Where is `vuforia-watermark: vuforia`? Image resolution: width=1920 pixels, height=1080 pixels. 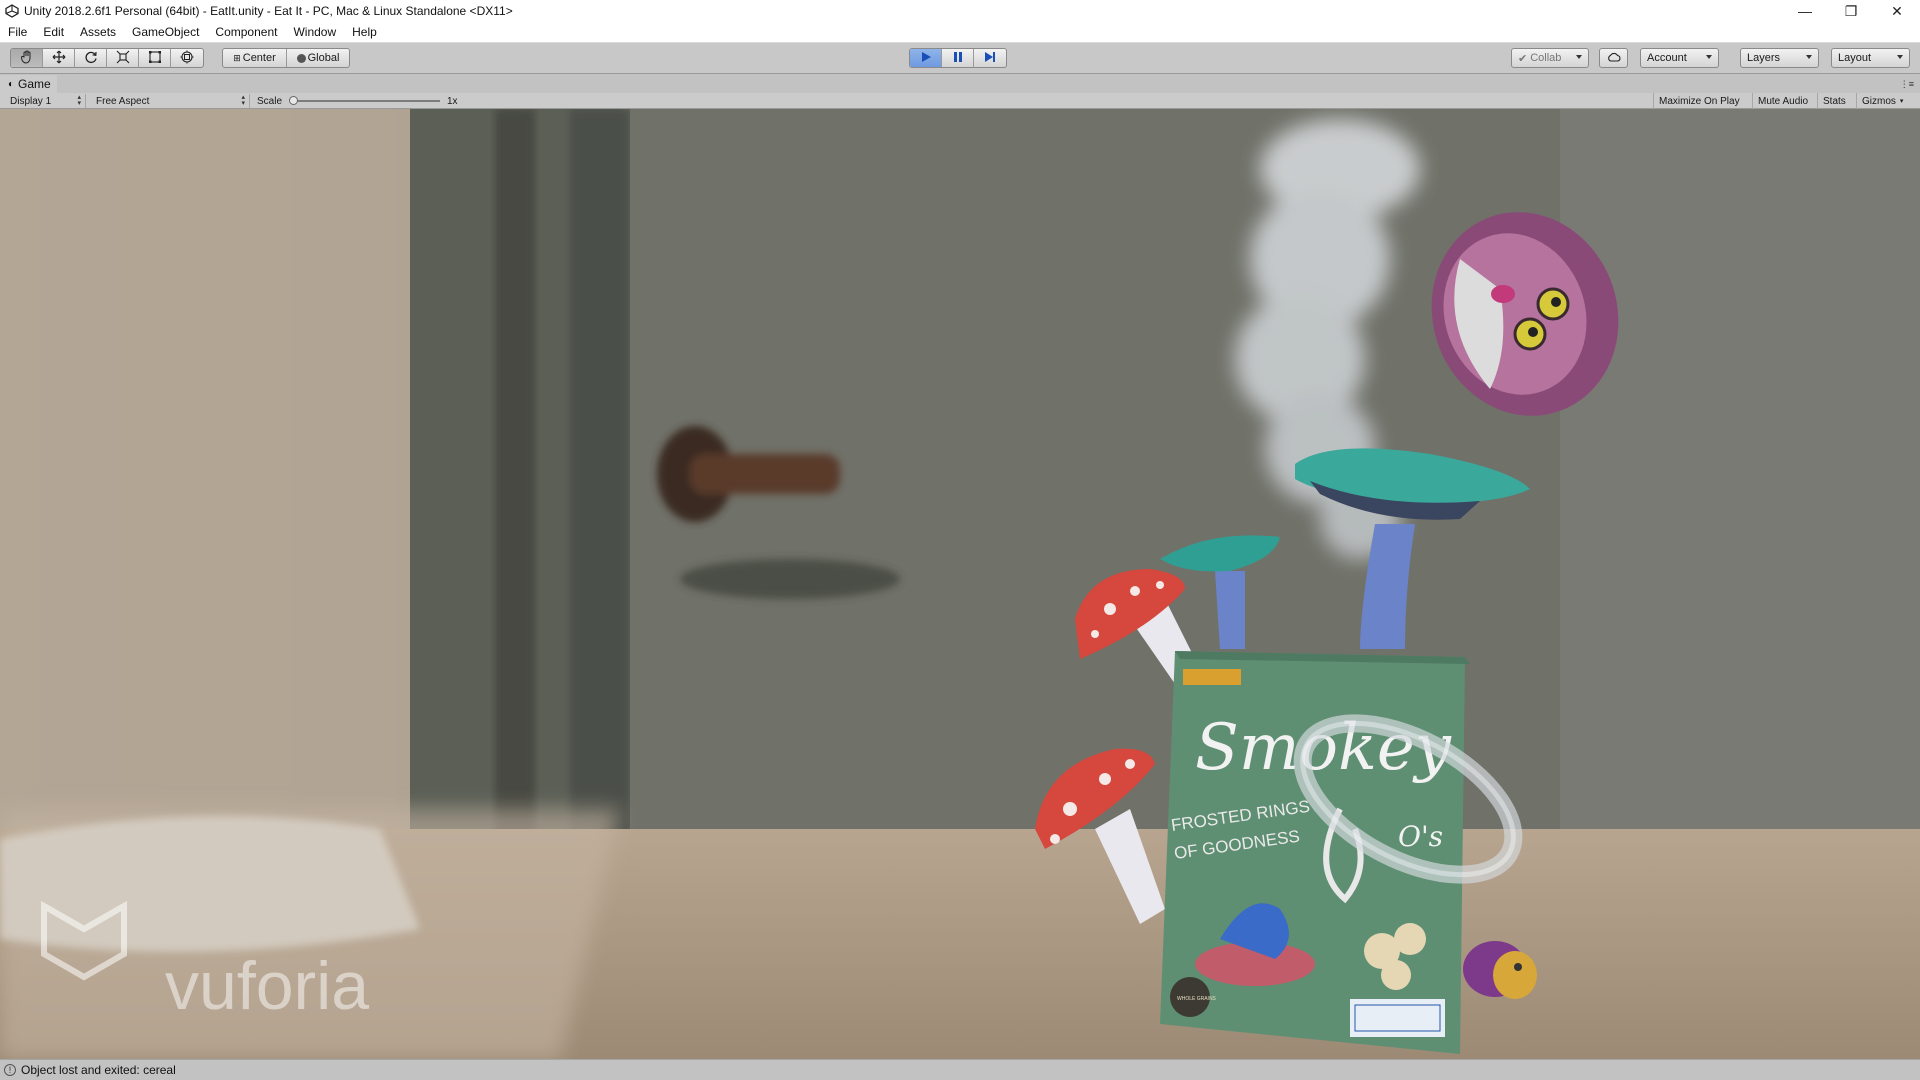 vuforia-watermark: vuforia is located at coordinates (267, 986).